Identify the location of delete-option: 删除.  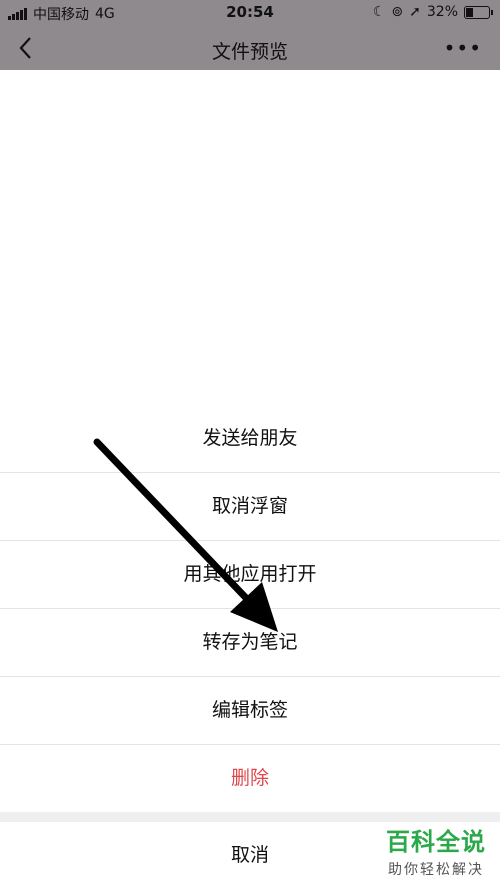
(250, 778).